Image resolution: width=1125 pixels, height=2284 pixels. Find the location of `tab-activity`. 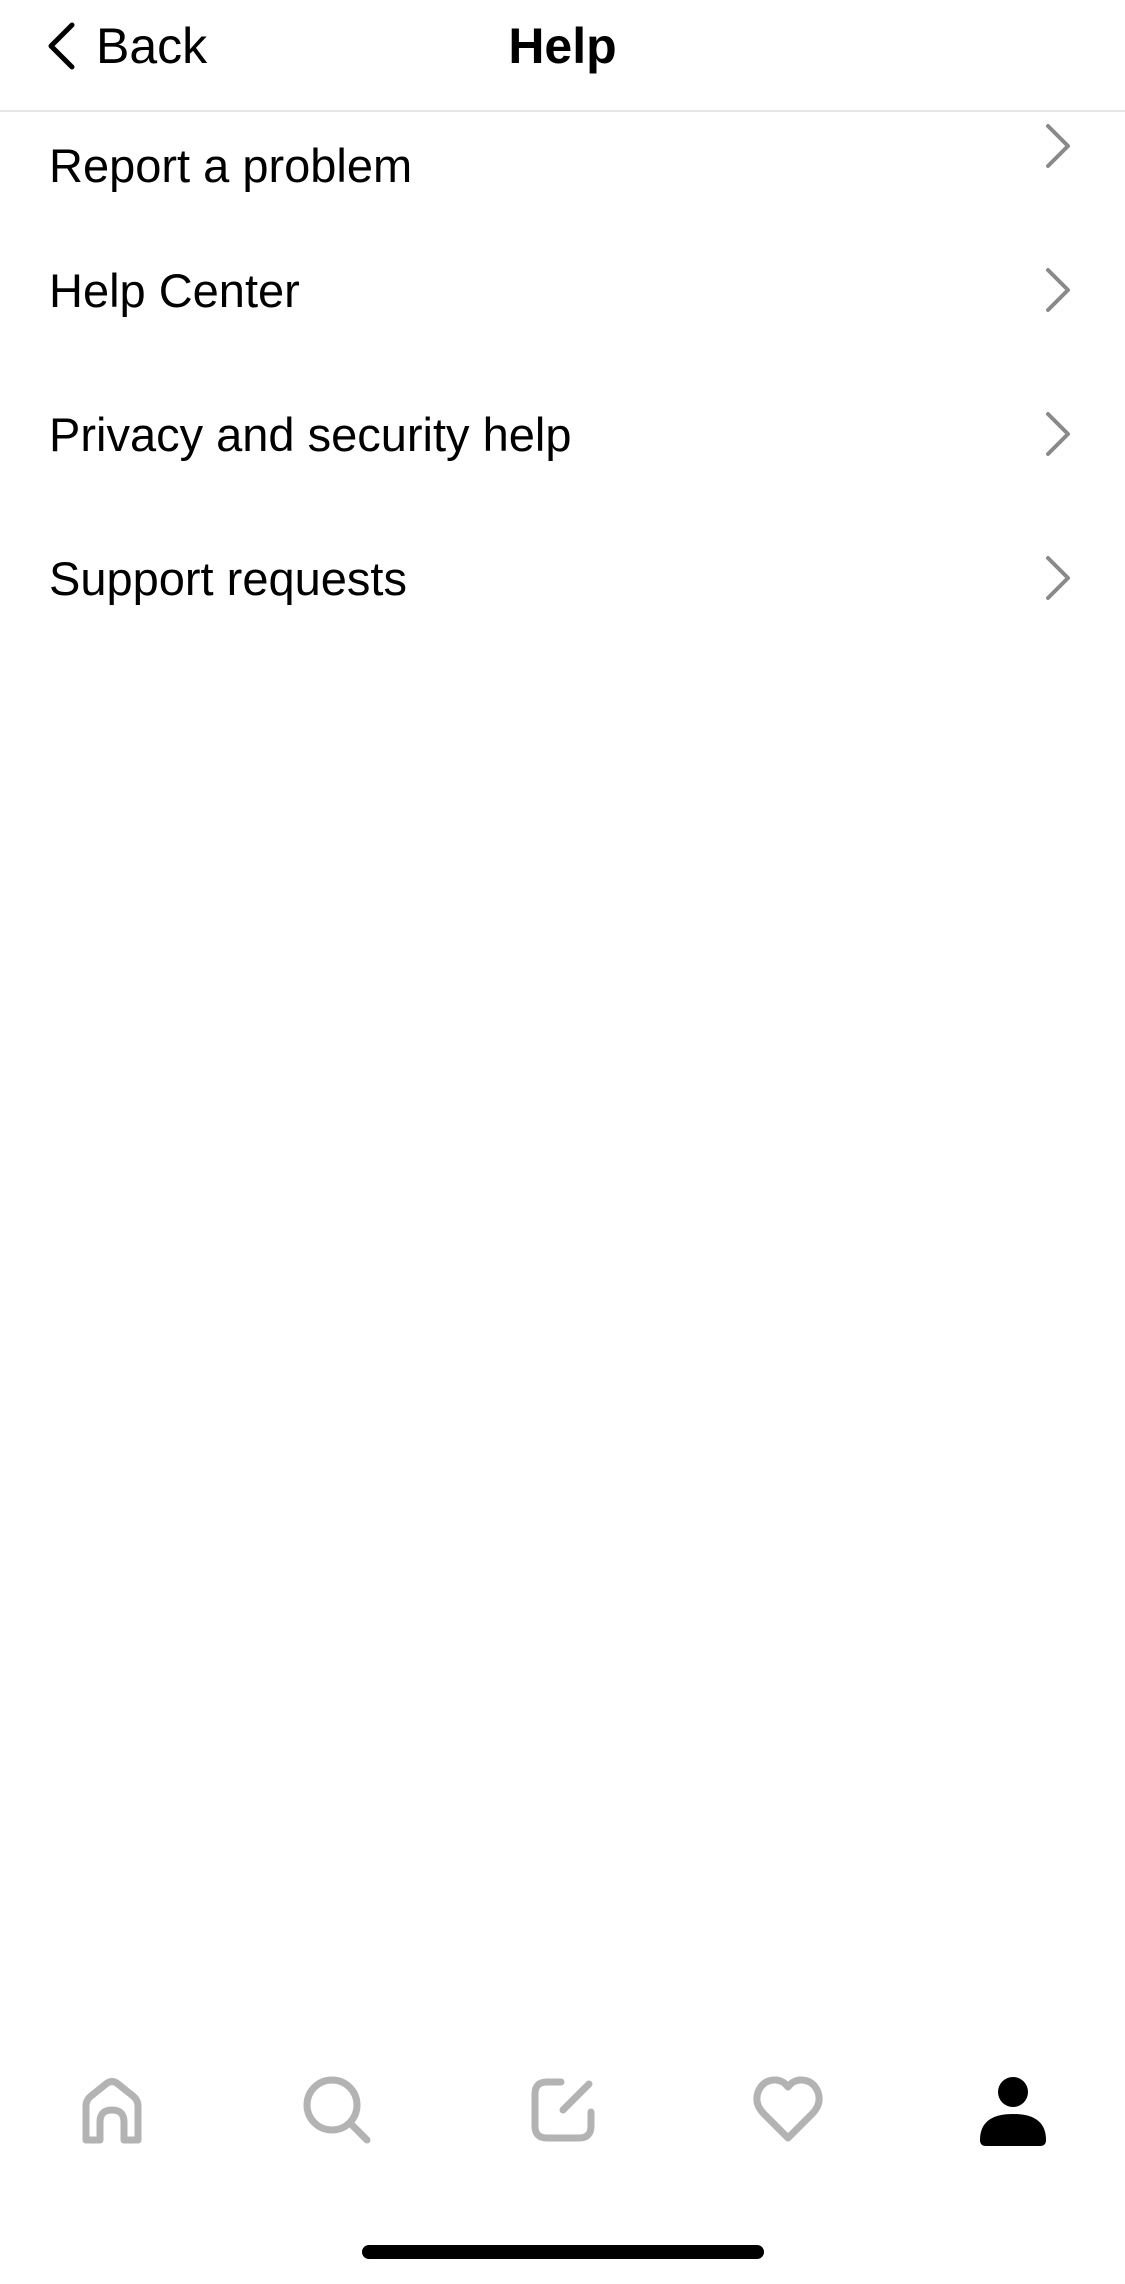

tab-activity is located at coordinates (788, 2110).